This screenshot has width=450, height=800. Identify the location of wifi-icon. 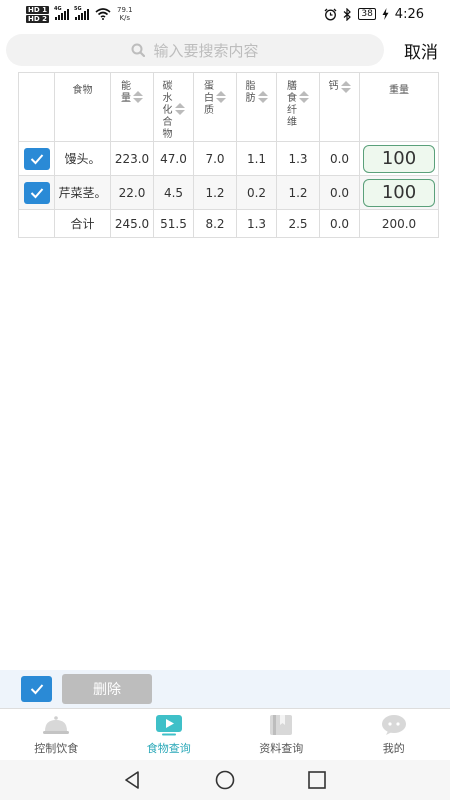
(103, 14).